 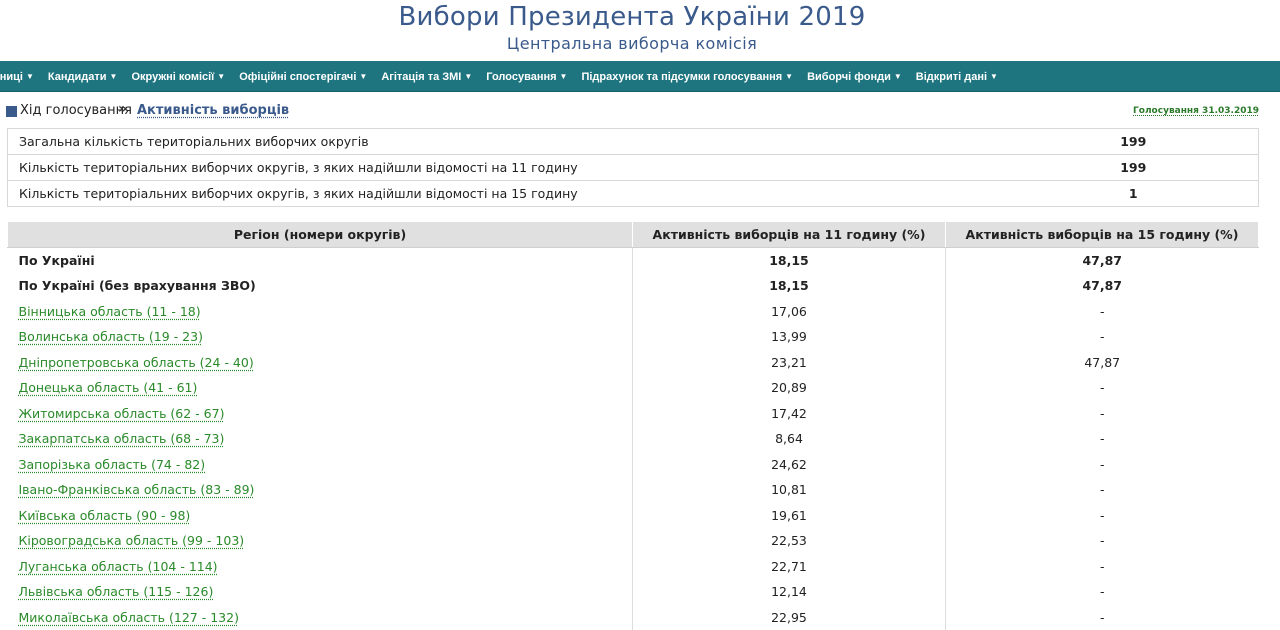 I want to click on nav-item: Офіційні спостерігачі ▼, so click(x=303, y=77).